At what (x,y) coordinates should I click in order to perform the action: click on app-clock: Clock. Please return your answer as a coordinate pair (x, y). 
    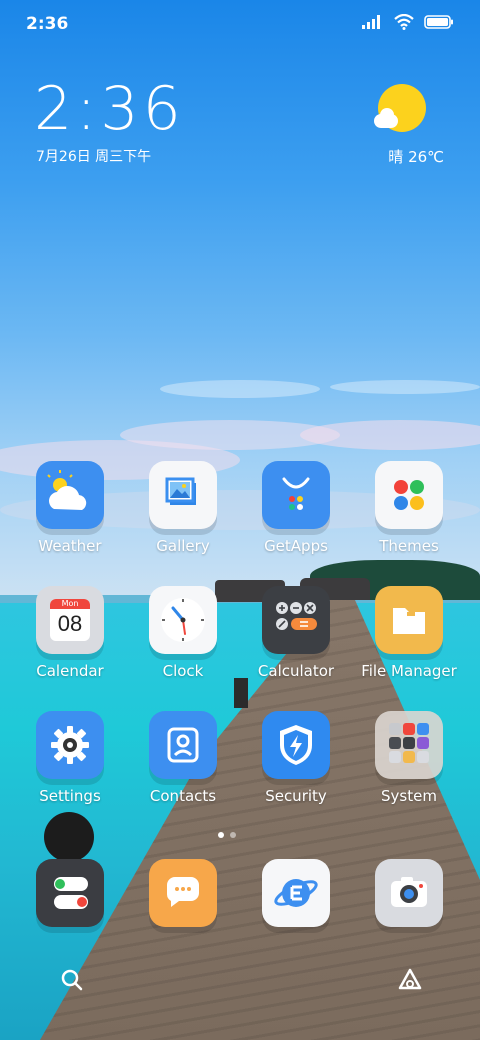
    Looking at the image, I should click on (183, 633).